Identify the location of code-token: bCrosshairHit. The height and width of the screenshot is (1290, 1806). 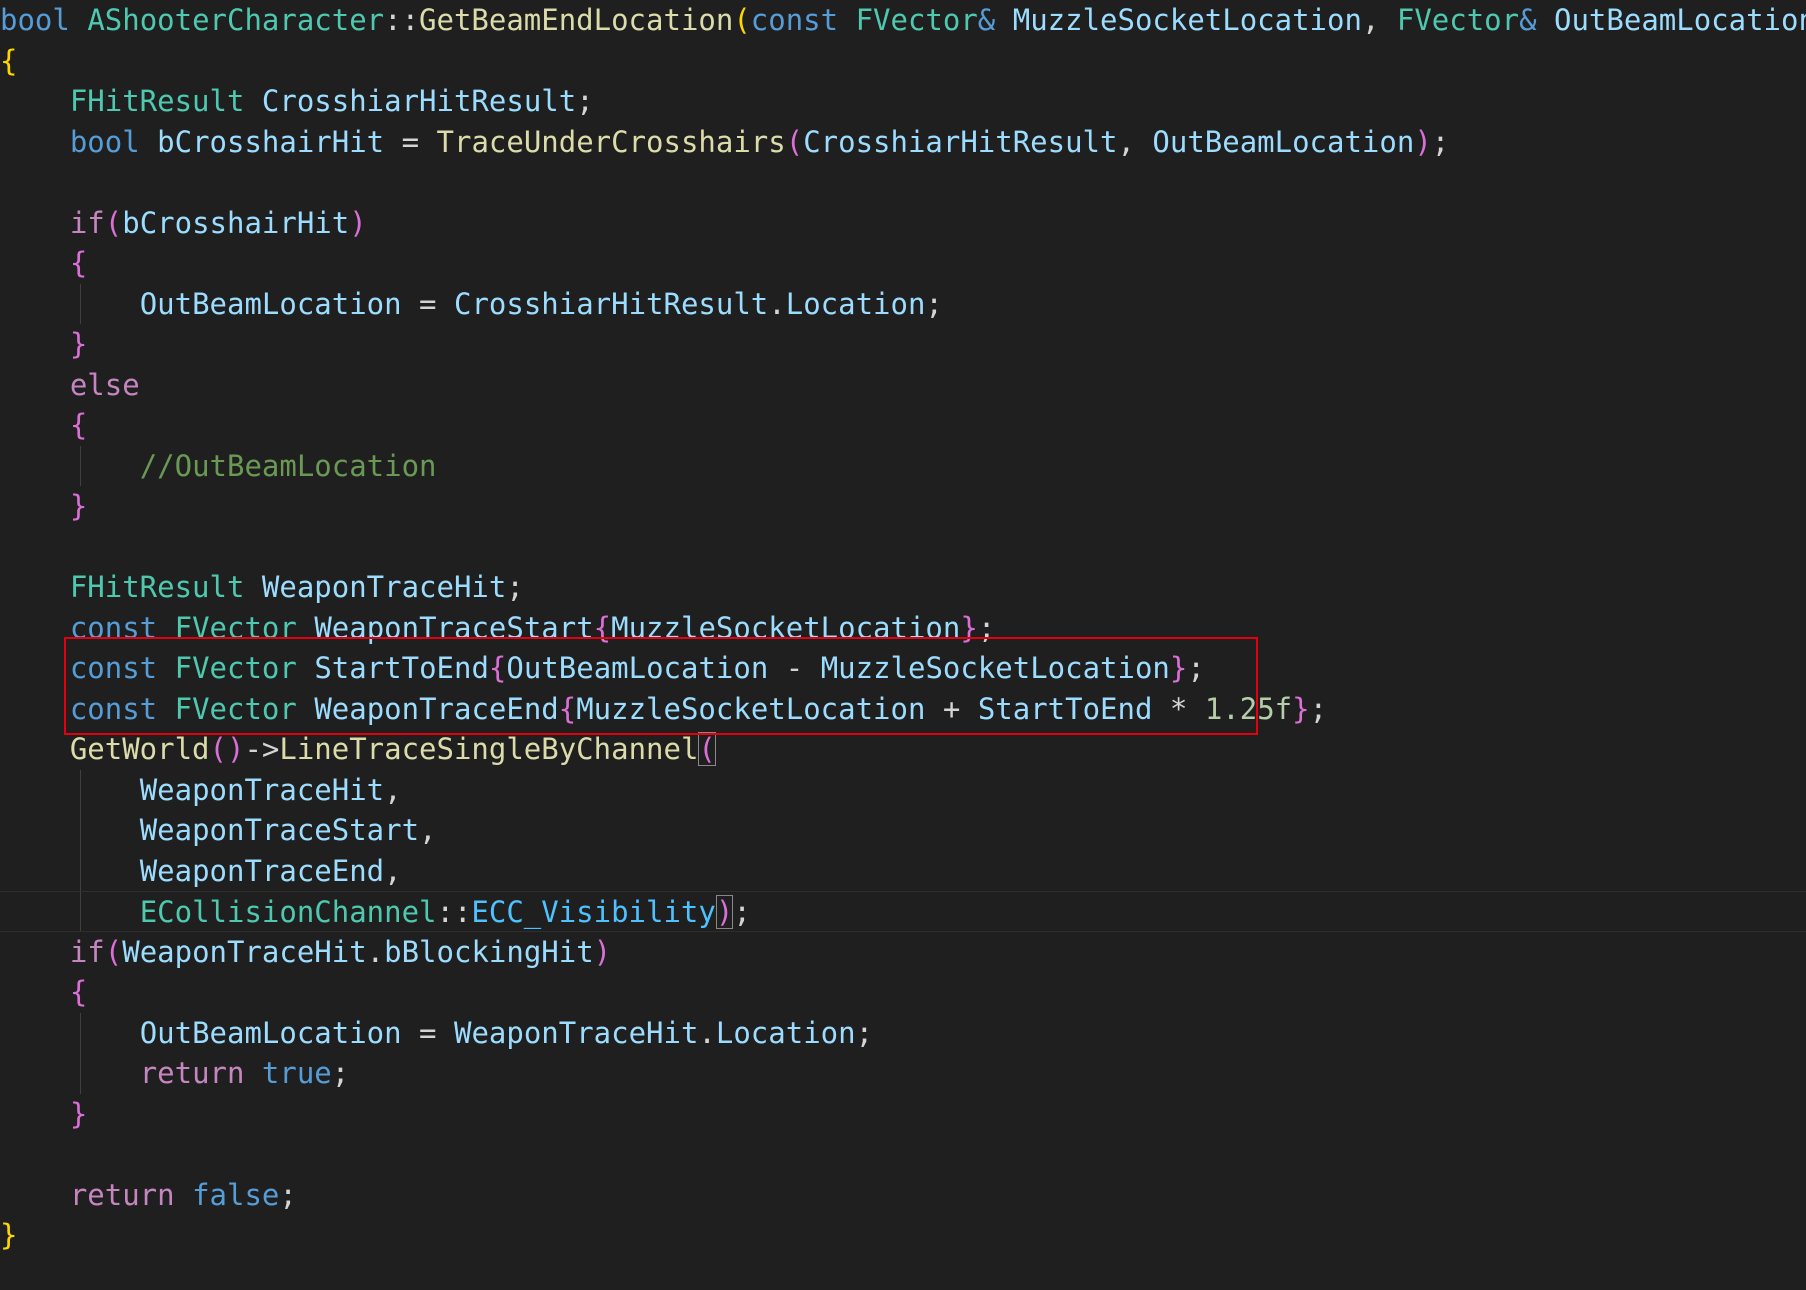
(236, 222).